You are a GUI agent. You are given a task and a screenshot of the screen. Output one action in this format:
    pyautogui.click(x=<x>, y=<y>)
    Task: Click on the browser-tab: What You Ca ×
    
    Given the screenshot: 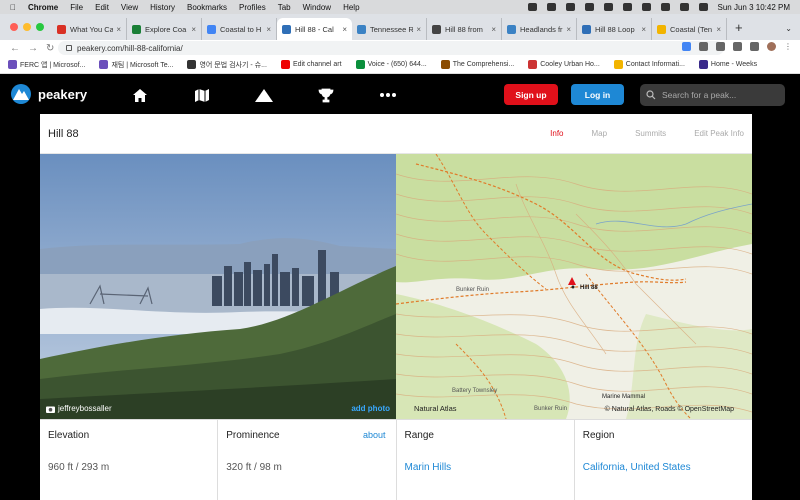 What is the action you would take?
    pyautogui.click(x=89, y=29)
    